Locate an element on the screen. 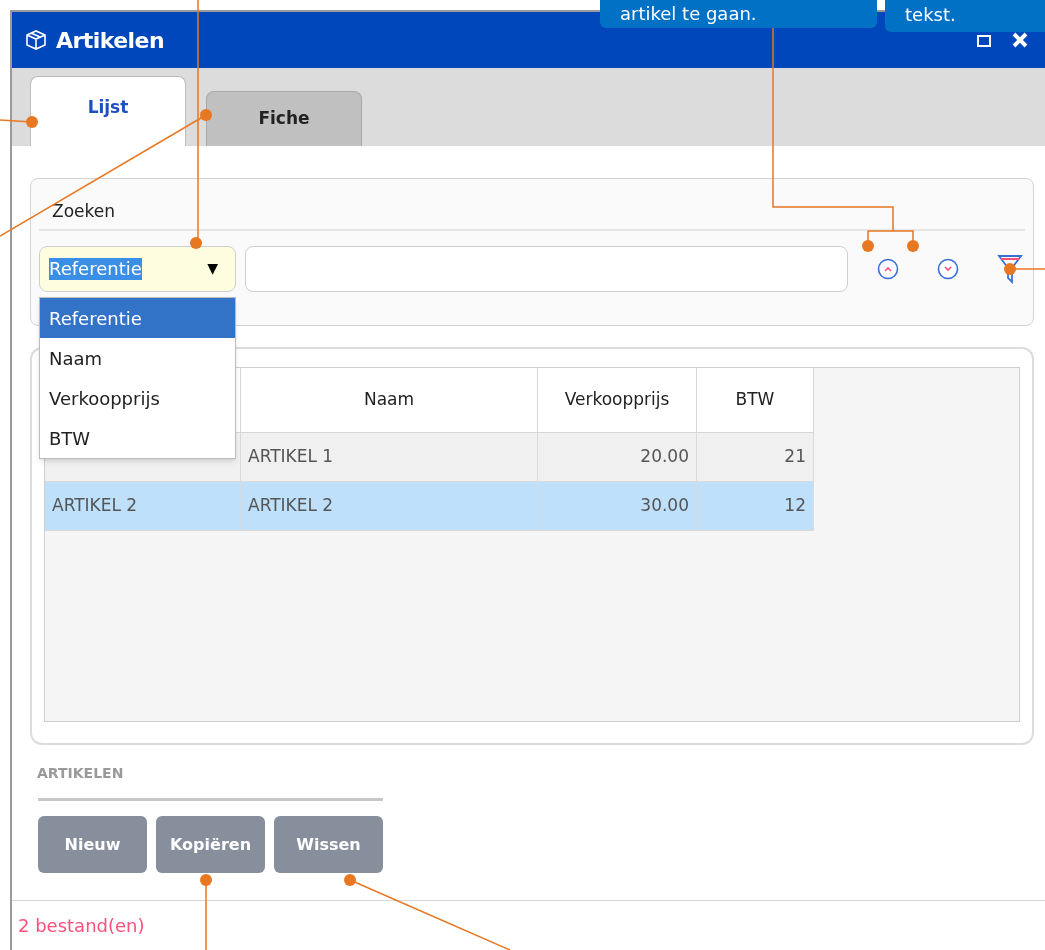 Image resolution: width=1045 pixels, height=950 pixels. box-icon is located at coordinates (36, 40).